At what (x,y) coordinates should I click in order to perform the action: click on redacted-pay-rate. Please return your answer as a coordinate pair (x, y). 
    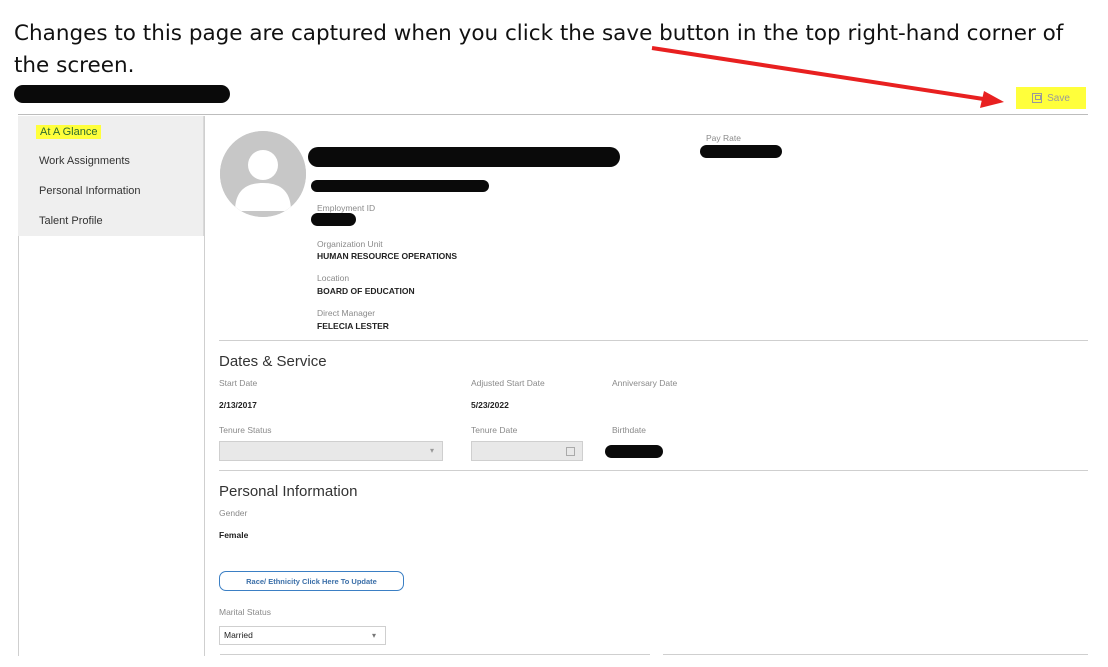
    Looking at the image, I should click on (741, 151).